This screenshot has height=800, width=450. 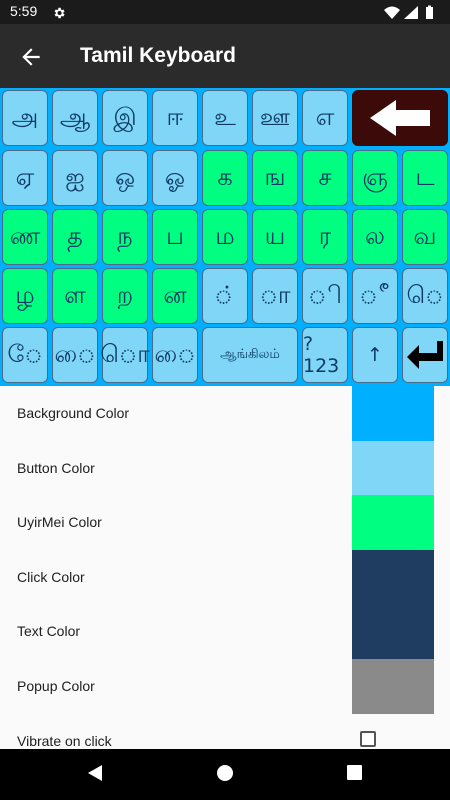 What do you see at coordinates (275, 296) in the screenshot?
I see `key-3-5: ◌ா` at bounding box center [275, 296].